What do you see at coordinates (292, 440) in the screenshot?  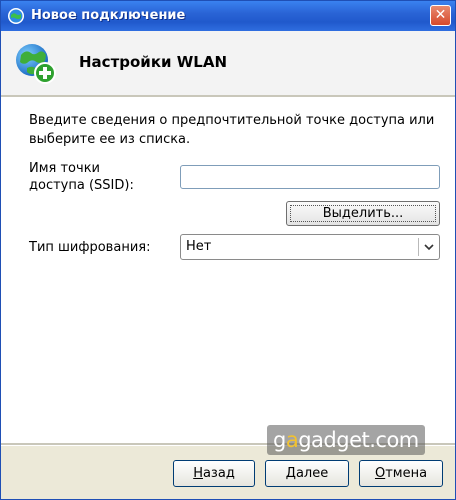 I see `watermark-accent: a` at bounding box center [292, 440].